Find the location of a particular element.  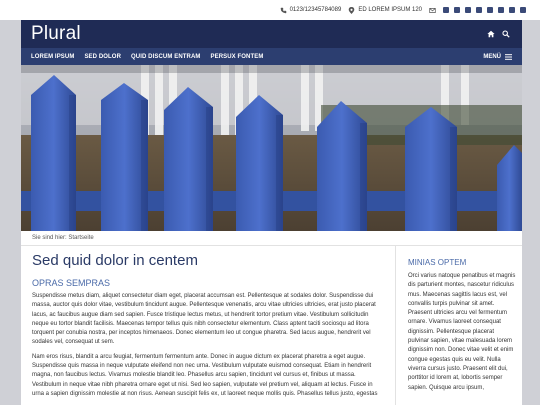

page-background-right is located at coordinates (531, 212).